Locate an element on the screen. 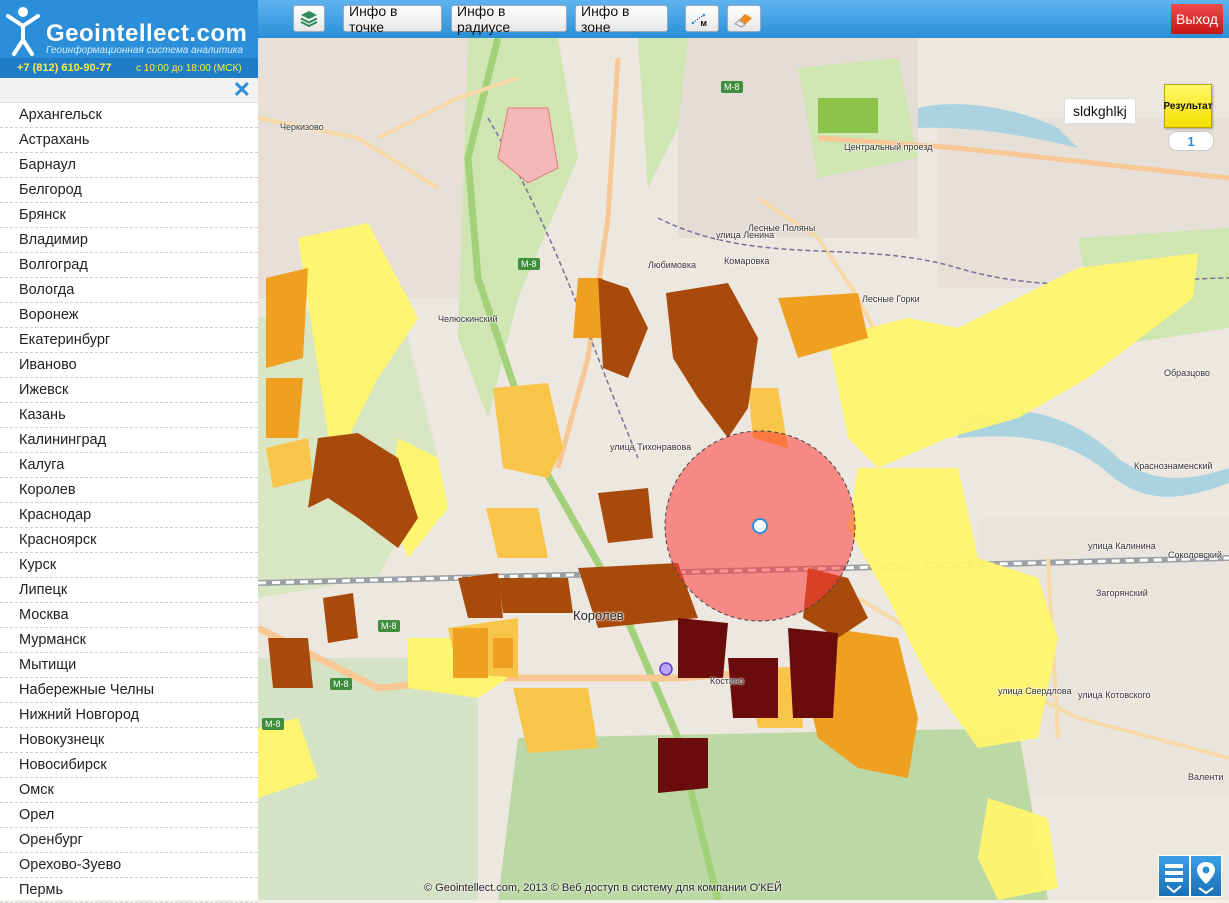  city-item: Барнаул is located at coordinates (129, 165).